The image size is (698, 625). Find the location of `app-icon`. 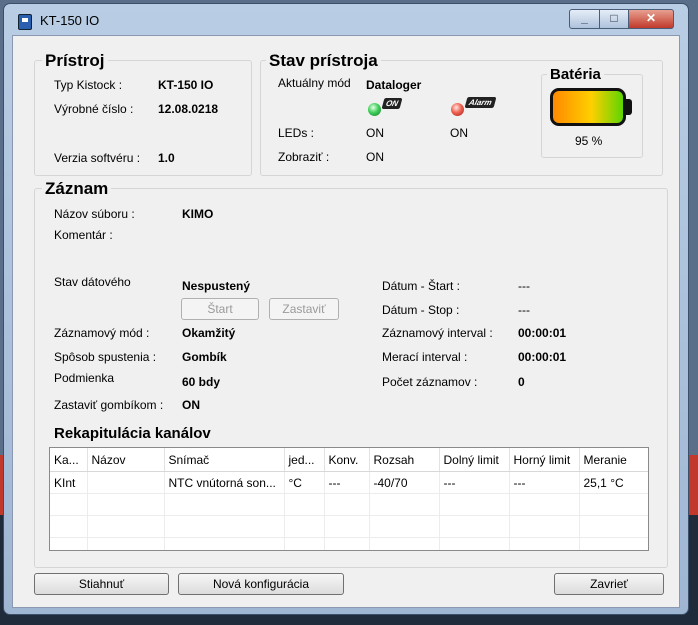

app-icon is located at coordinates (25, 22).